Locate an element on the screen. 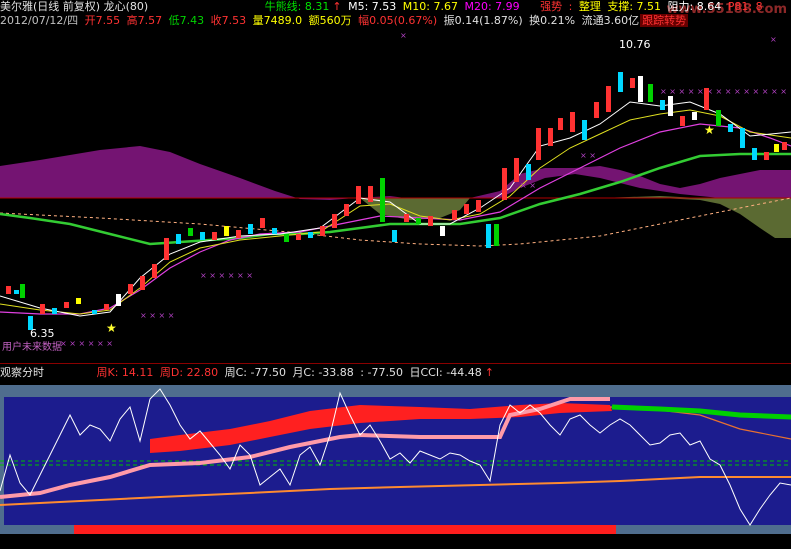 This screenshot has height=549, width=791. date-value: 2012/07/12/四 is located at coordinates (39, 20).